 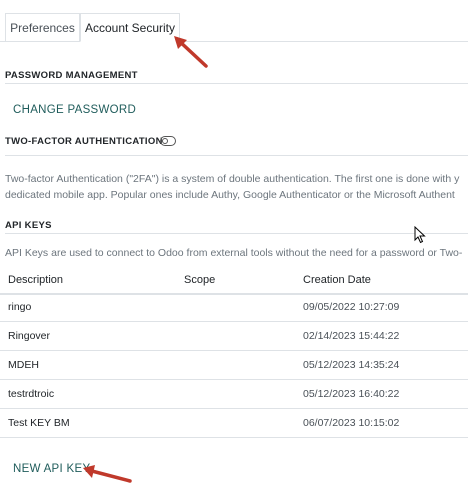 I want to click on table-row: testrdtroic 05/12/2023 16:40:22, so click(x=234, y=394).